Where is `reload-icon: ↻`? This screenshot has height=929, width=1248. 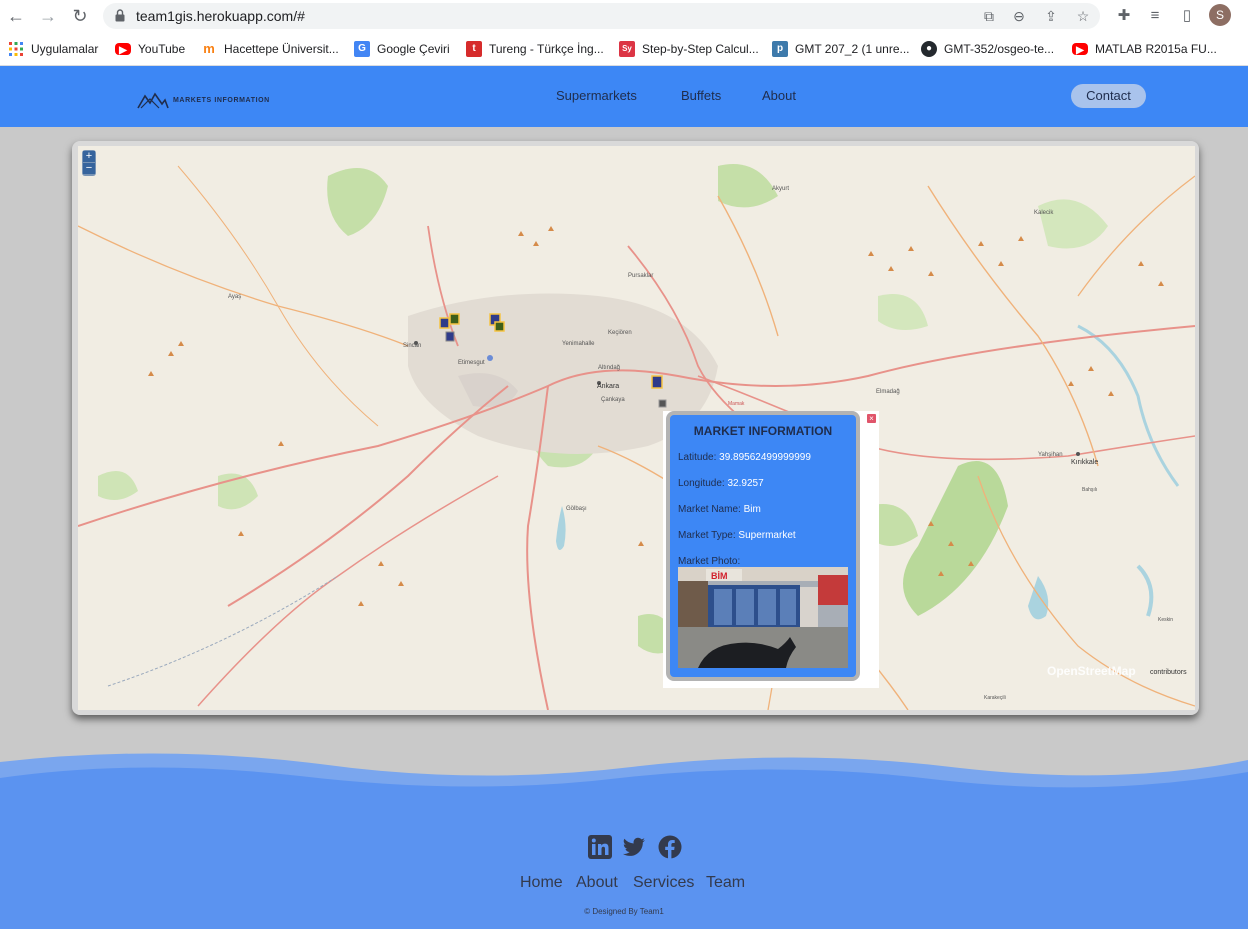 reload-icon: ↻ is located at coordinates (80, 16).